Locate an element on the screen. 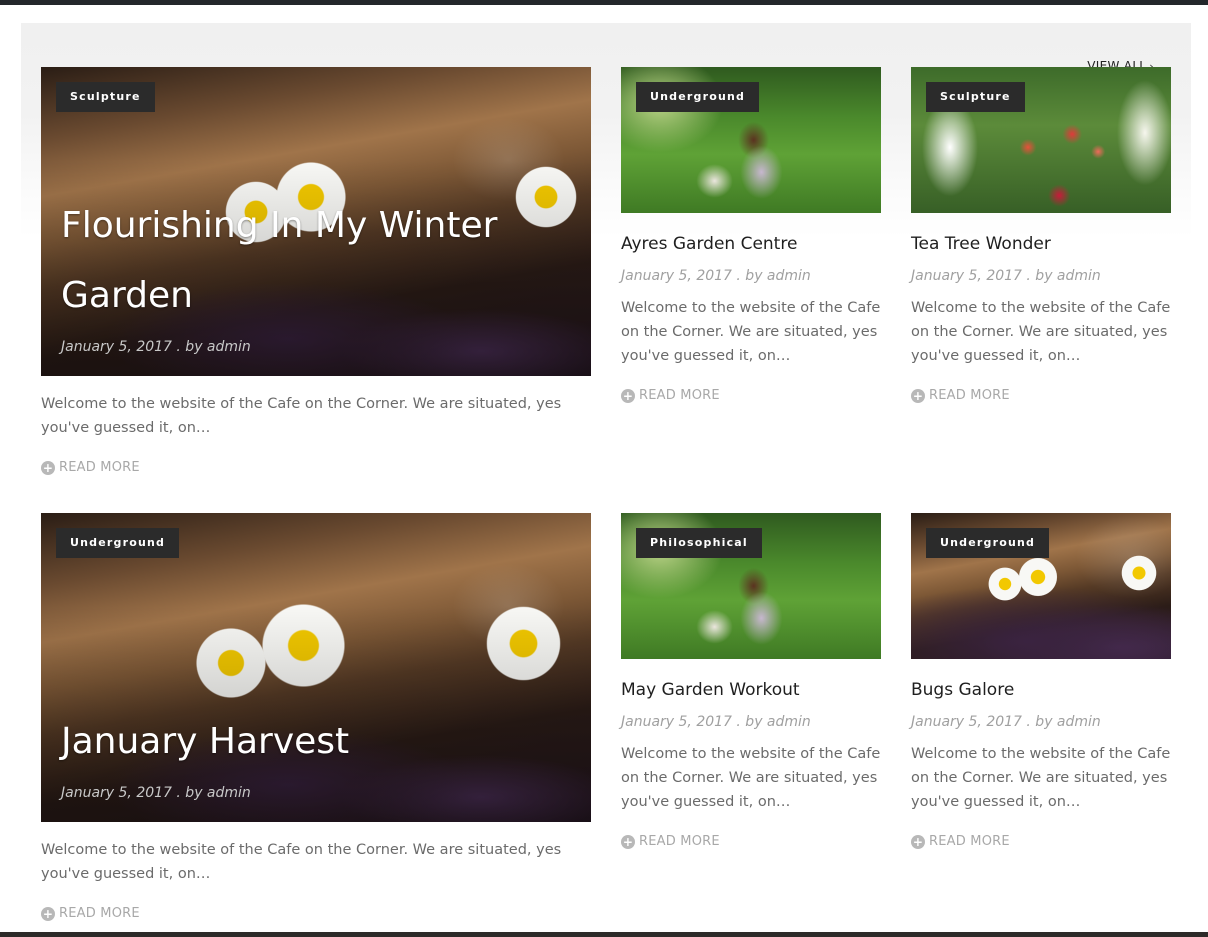 The height and width of the screenshot is (937, 1208). post-image: Sculpture is located at coordinates (1041, 140).